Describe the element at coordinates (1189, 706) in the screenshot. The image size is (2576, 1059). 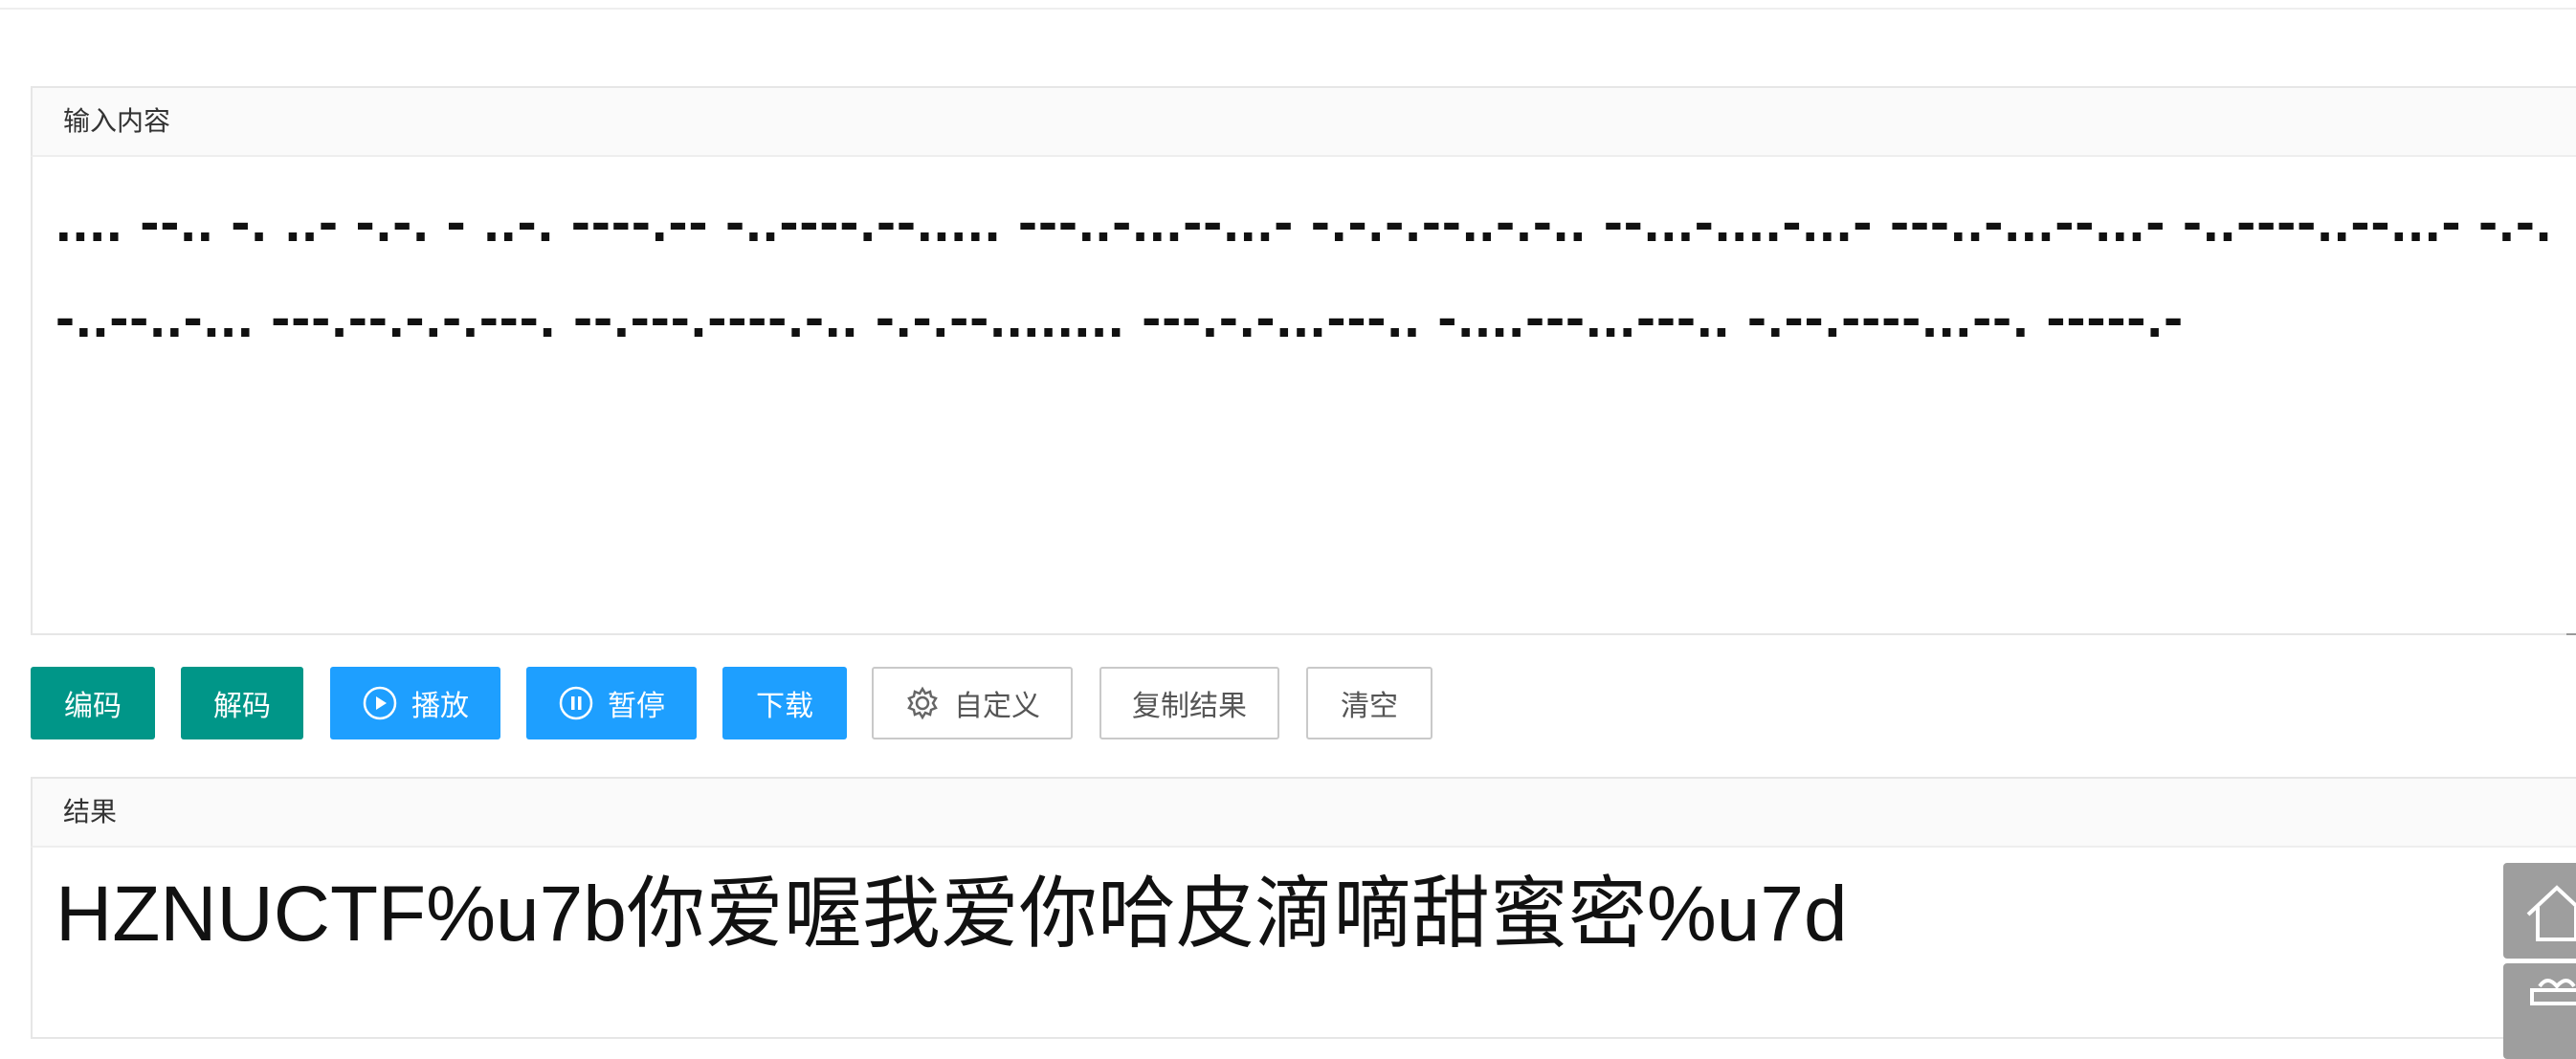
I see `copy-result-button-label: 复制结果` at that location.